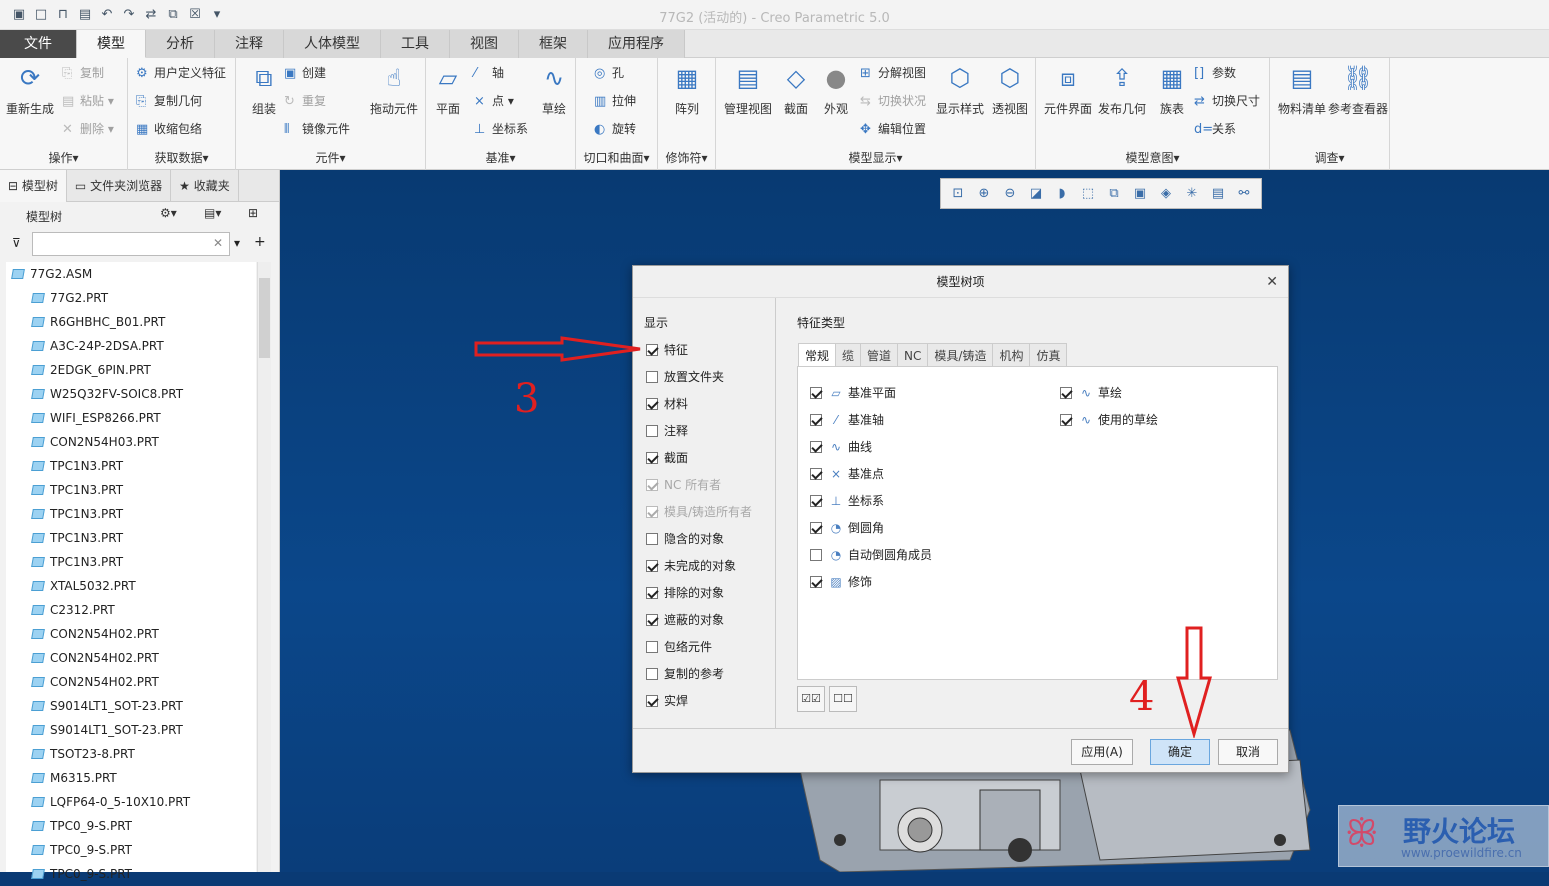 This screenshot has height=886, width=1549. Describe the element at coordinates (1227, 101) in the screenshot. I see `switch-dimensions-button: ⇄ 切换尺寸` at that location.